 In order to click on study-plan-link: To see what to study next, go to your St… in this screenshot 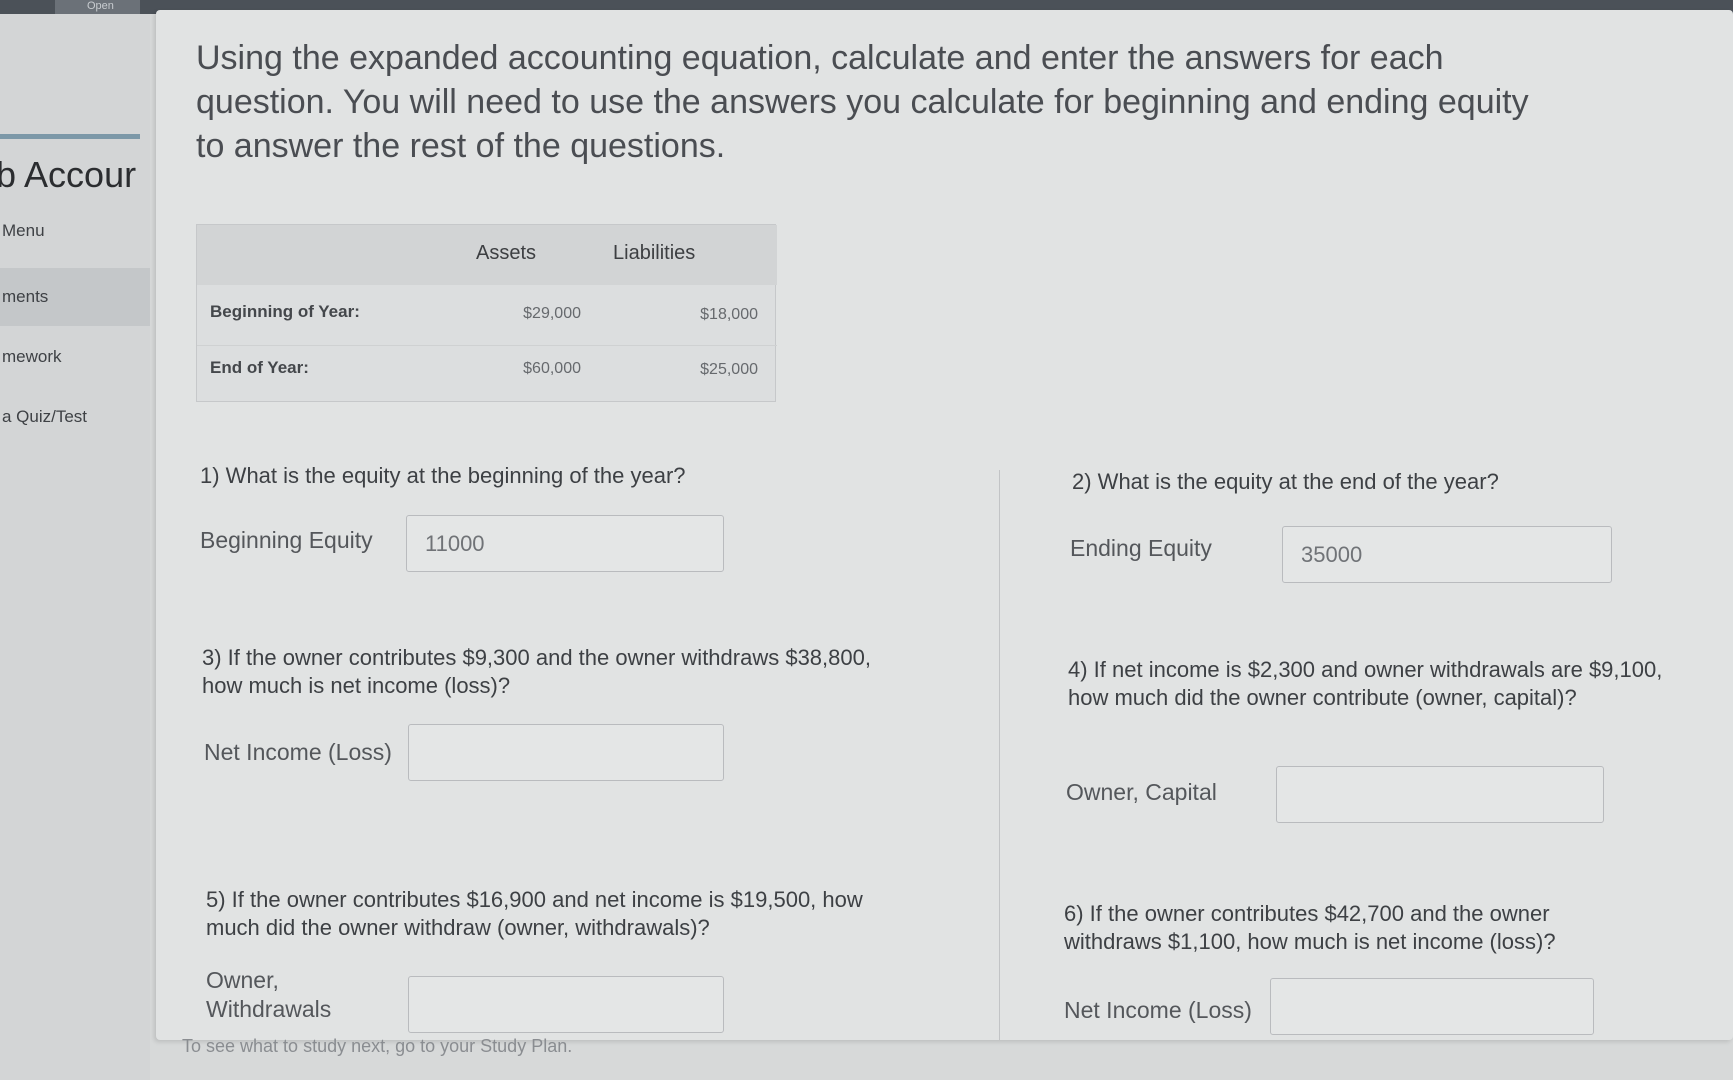, I will do `click(377, 1046)`.